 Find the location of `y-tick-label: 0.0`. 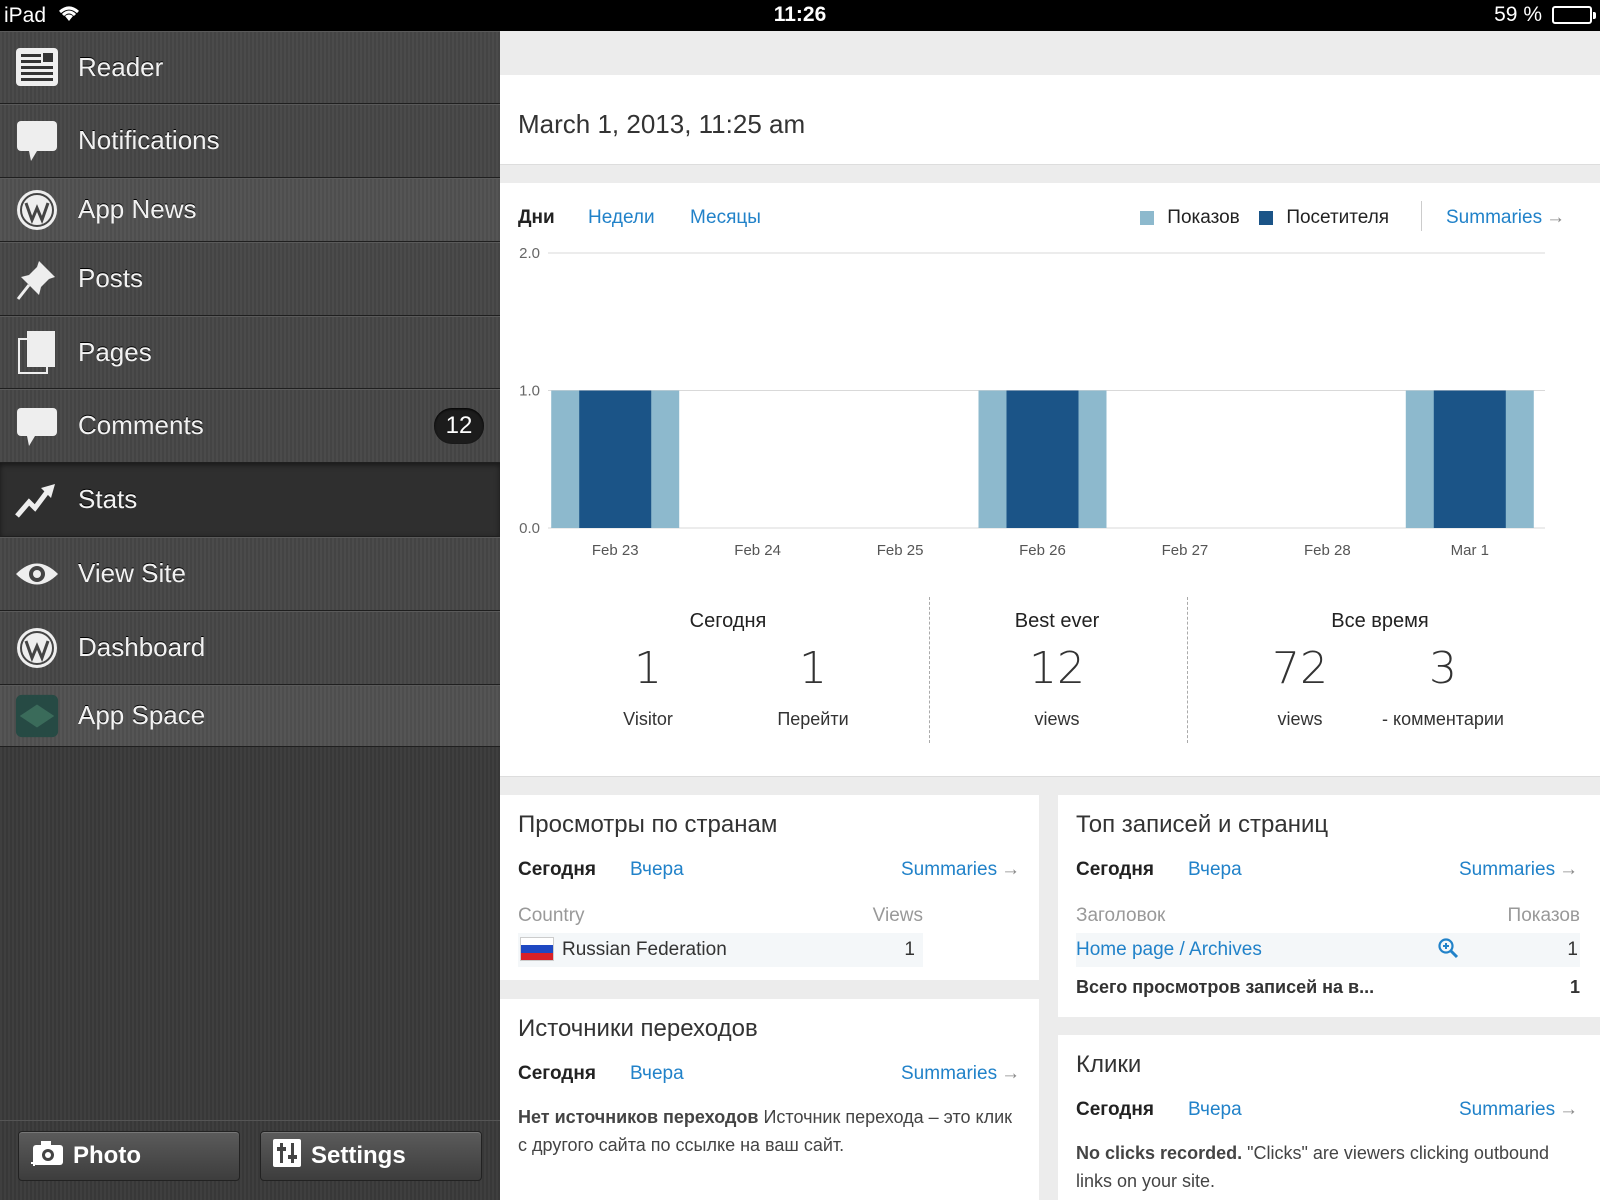

y-tick-label: 0.0 is located at coordinates (529, 528).